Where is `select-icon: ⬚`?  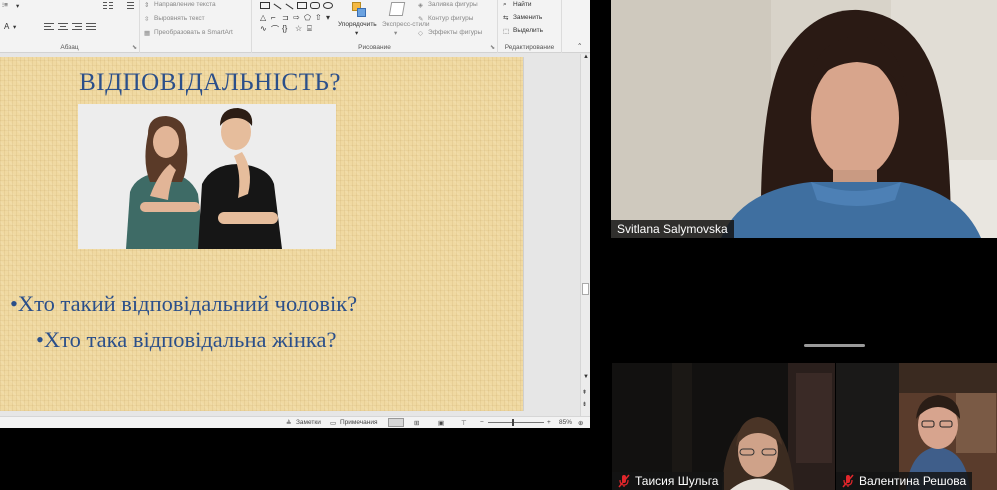
select-icon: ⬚ is located at coordinates (506, 31).